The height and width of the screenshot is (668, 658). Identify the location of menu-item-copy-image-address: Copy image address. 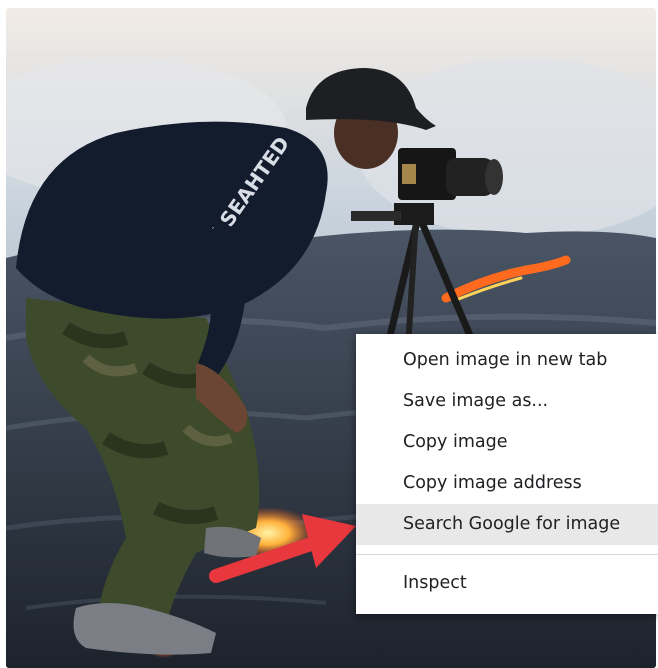
(507, 483).